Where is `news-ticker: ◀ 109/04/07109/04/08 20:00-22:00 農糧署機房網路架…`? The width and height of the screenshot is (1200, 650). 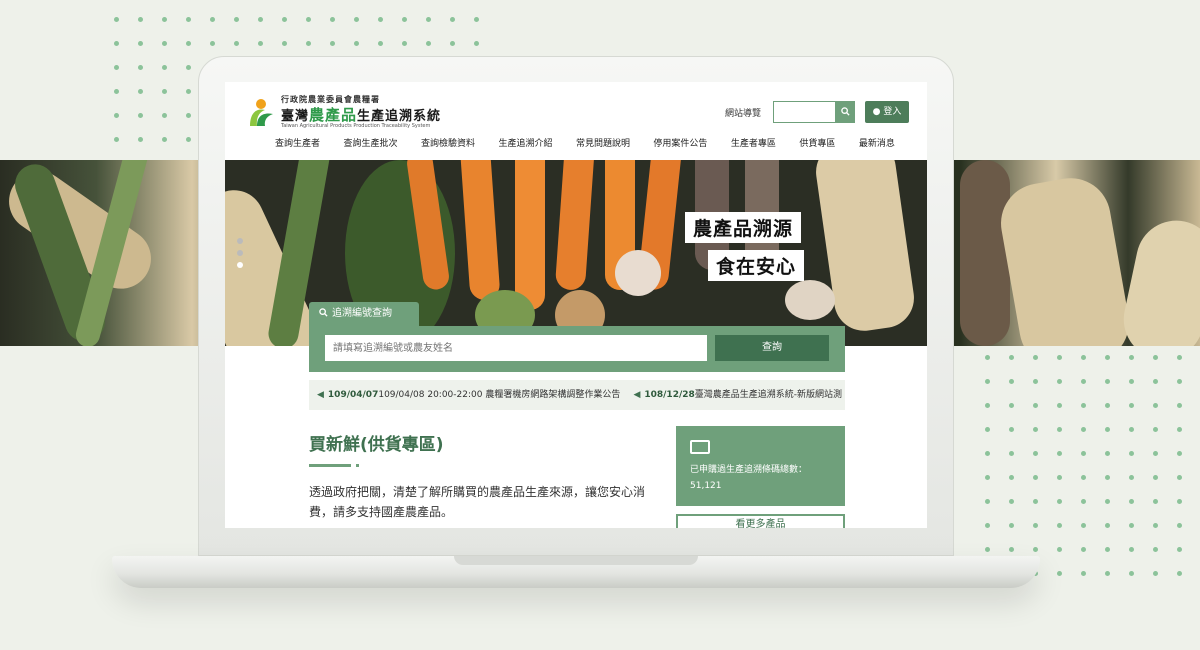 news-ticker: ◀ 109/04/07109/04/08 20:00-22:00 農糧署機房網路架… is located at coordinates (577, 395).